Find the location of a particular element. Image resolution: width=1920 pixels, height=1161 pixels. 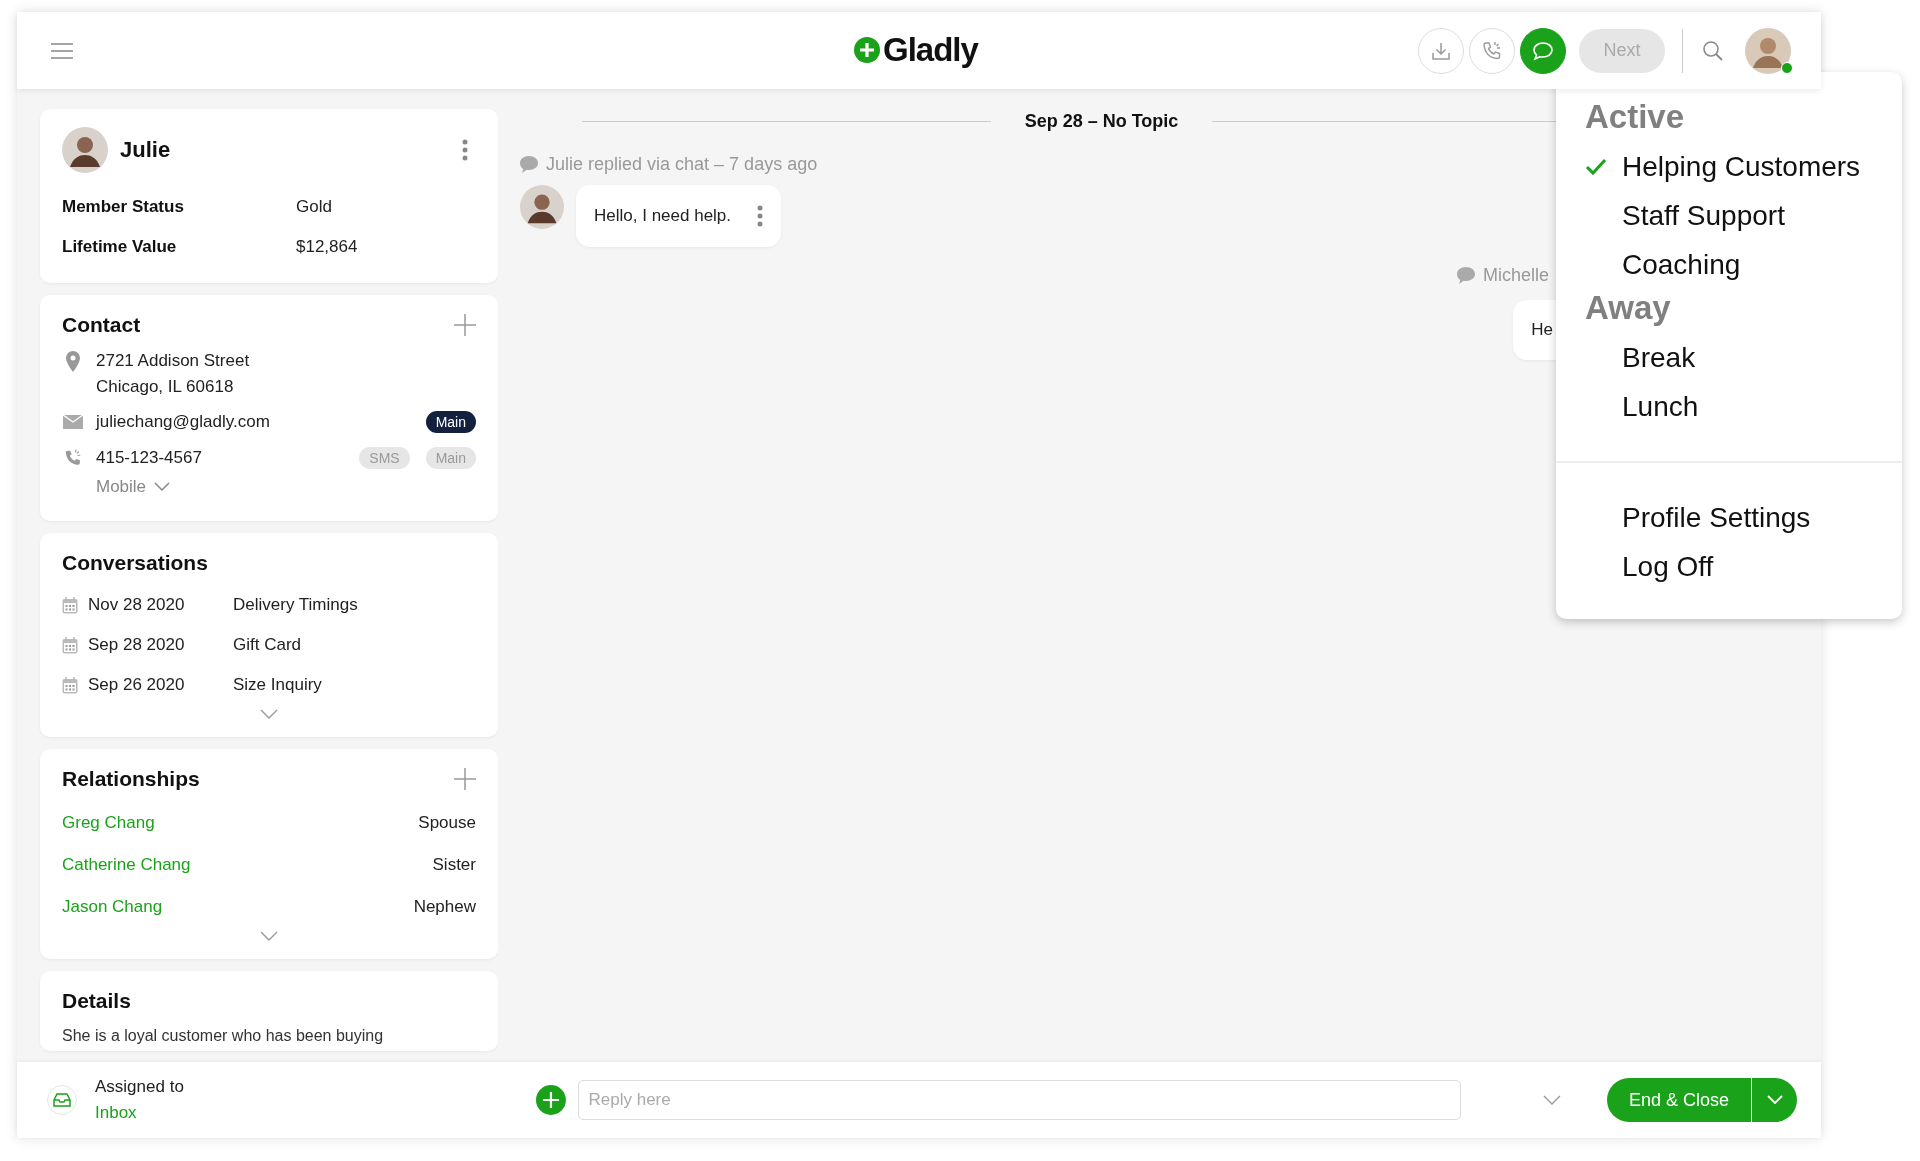

field-label: Member Status is located at coordinates (123, 207).